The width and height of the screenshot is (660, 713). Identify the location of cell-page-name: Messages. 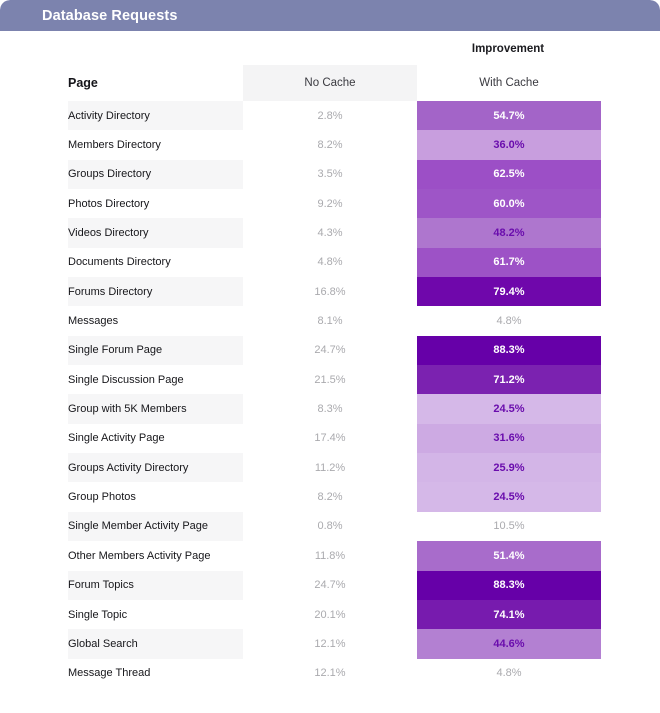
(93, 321).